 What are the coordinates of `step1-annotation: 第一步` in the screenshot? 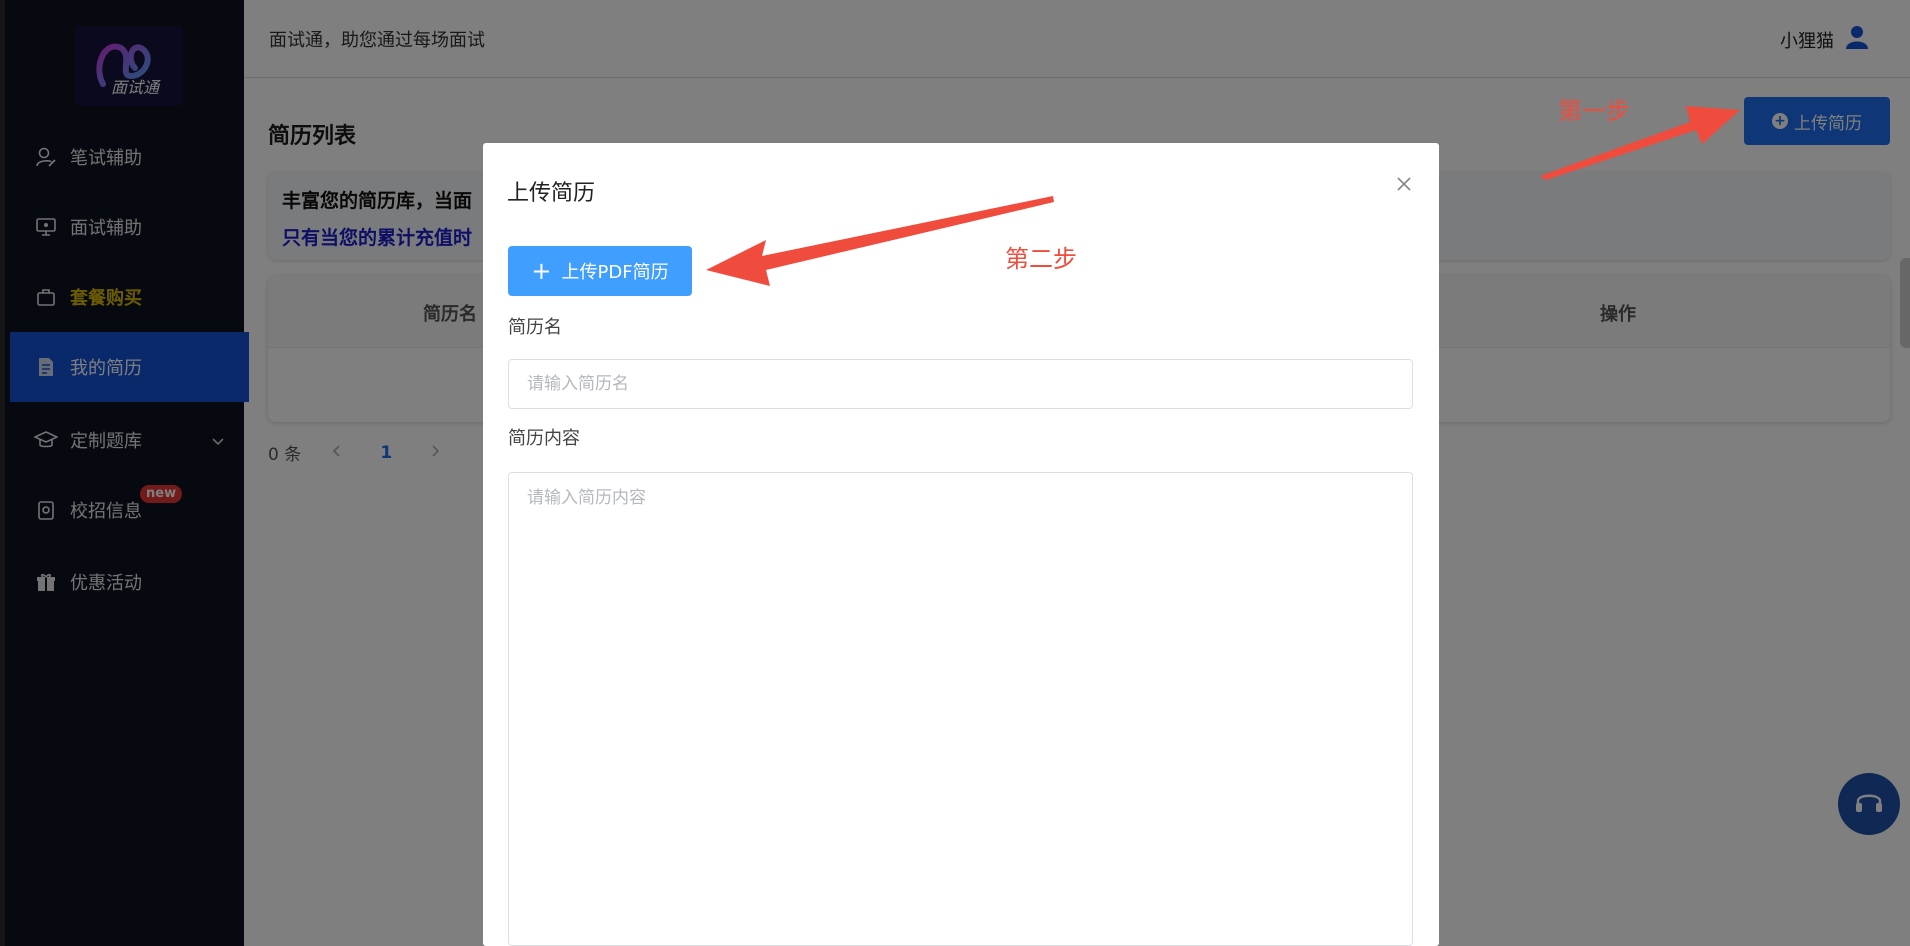 It's located at (1594, 111).